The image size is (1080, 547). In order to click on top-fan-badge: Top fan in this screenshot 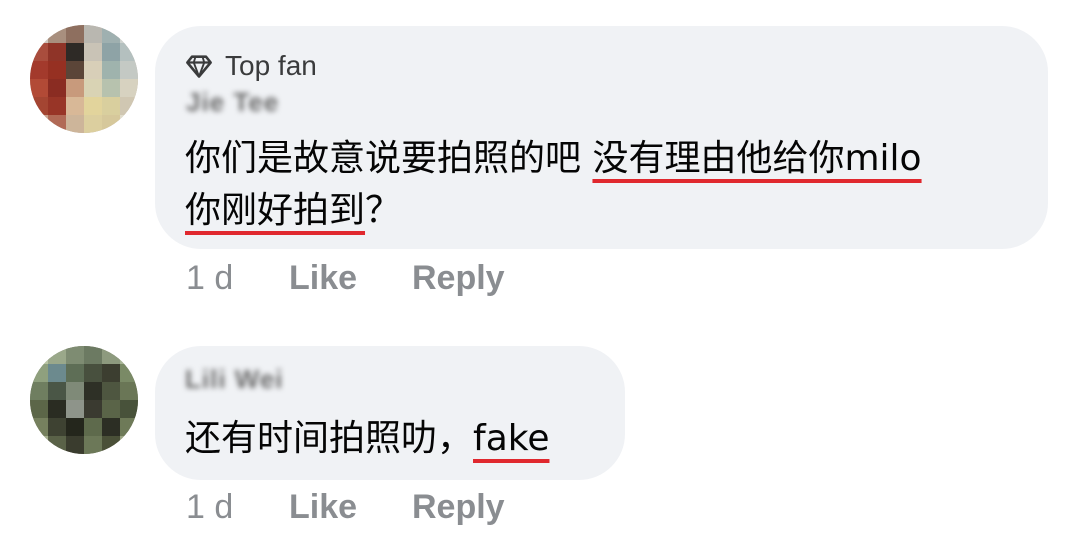, I will do `click(251, 66)`.